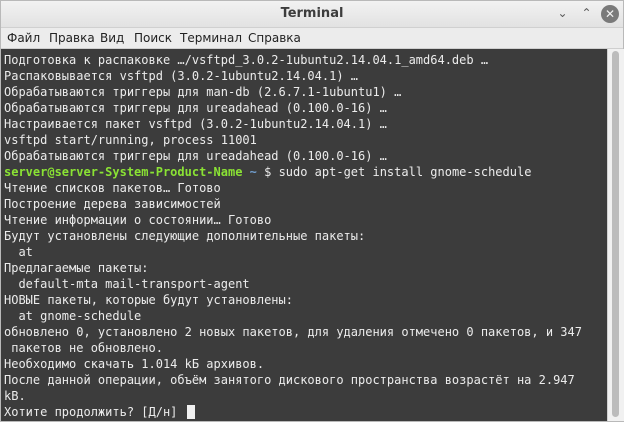  What do you see at coordinates (83, 348) in the screenshot?
I see `output-line: пакетов не обновлено.` at bounding box center [83, 348].